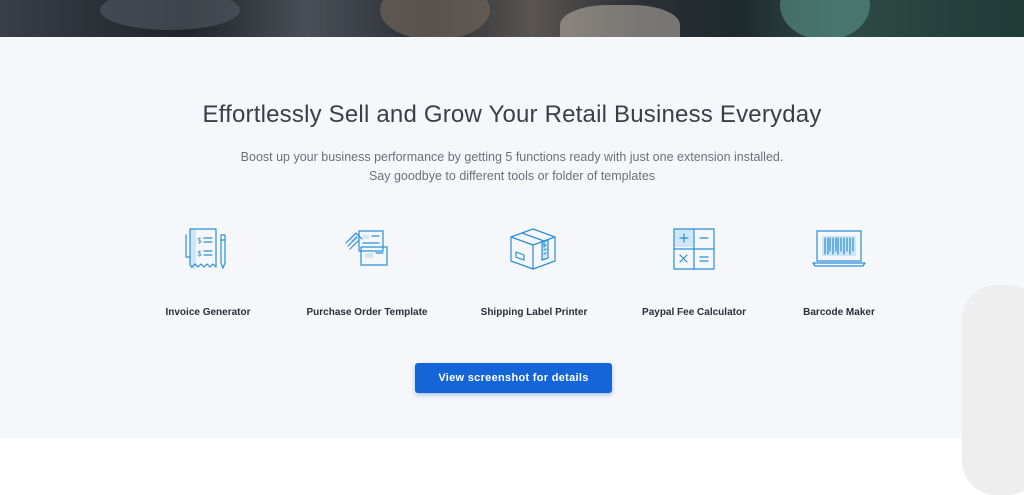 The height and width of the screenshot is (495, 1024). What do you see at coordinates (208, 269) in the screenshot?
I see `feature-invoice-generator: $ $ Invoice Generator` at bounding box center [208, 269].